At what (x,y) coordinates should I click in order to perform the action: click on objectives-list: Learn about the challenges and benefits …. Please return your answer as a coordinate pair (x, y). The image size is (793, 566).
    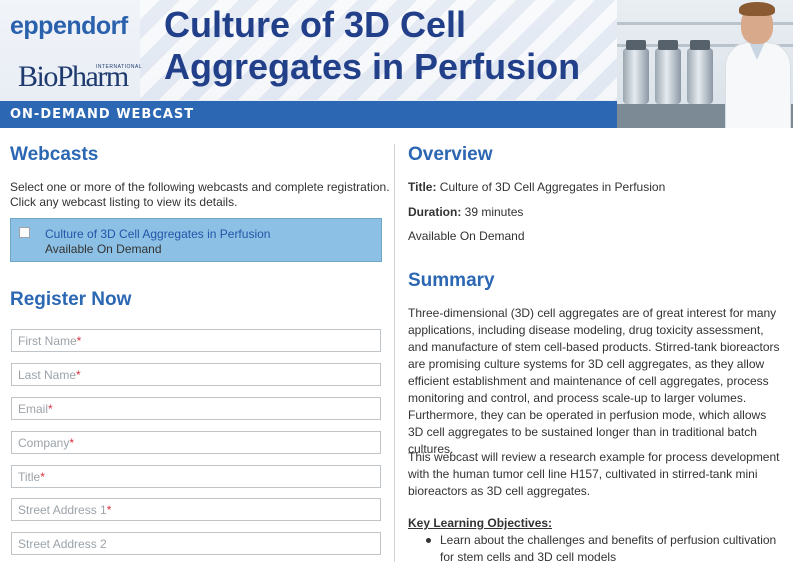
    Looking at the image, I should click on (598, 549).